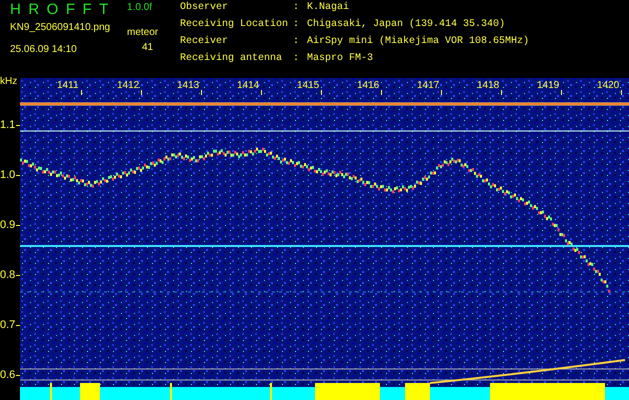 The image size is (629, 400). What do you see at coordinates (43, 50) in the screenshot?
I see `timestamp: 25.06.09 14:10` at bounding box center [43, 50].